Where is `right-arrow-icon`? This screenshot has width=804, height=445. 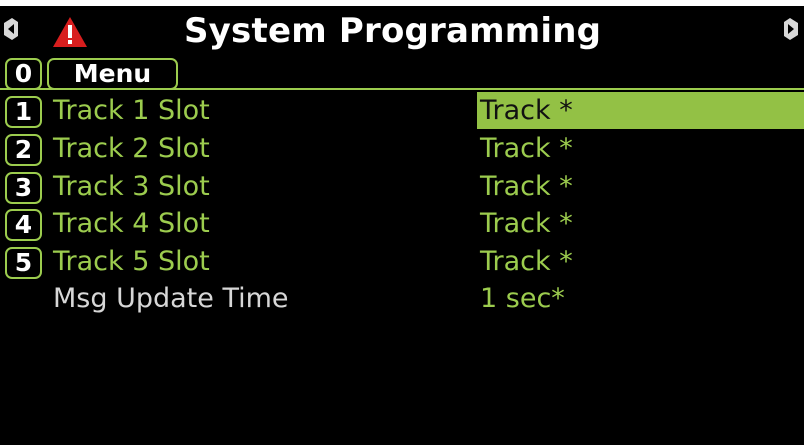
right-arrow-icon is located at coordinates (794, 29).